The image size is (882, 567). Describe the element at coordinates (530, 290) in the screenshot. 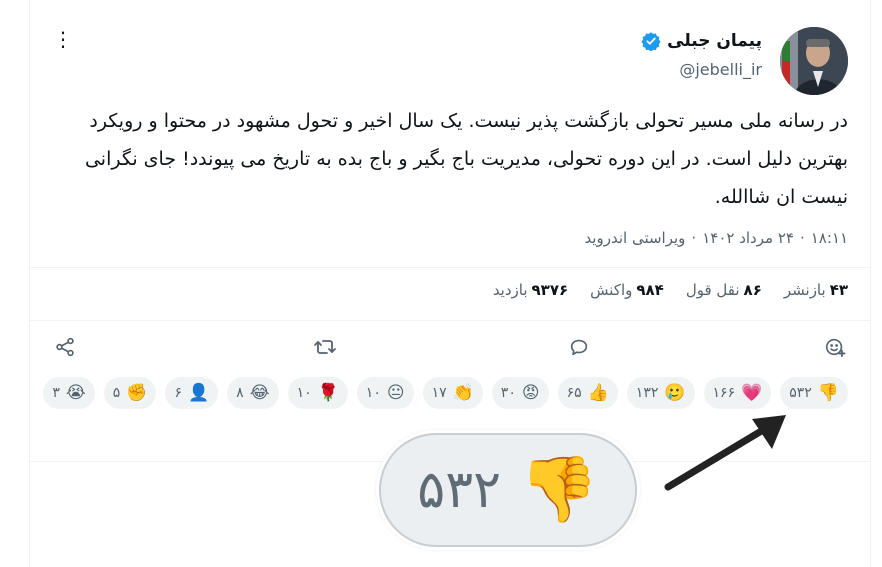

I see `stat-views: ۹۳۷۶بازدید` at that location.